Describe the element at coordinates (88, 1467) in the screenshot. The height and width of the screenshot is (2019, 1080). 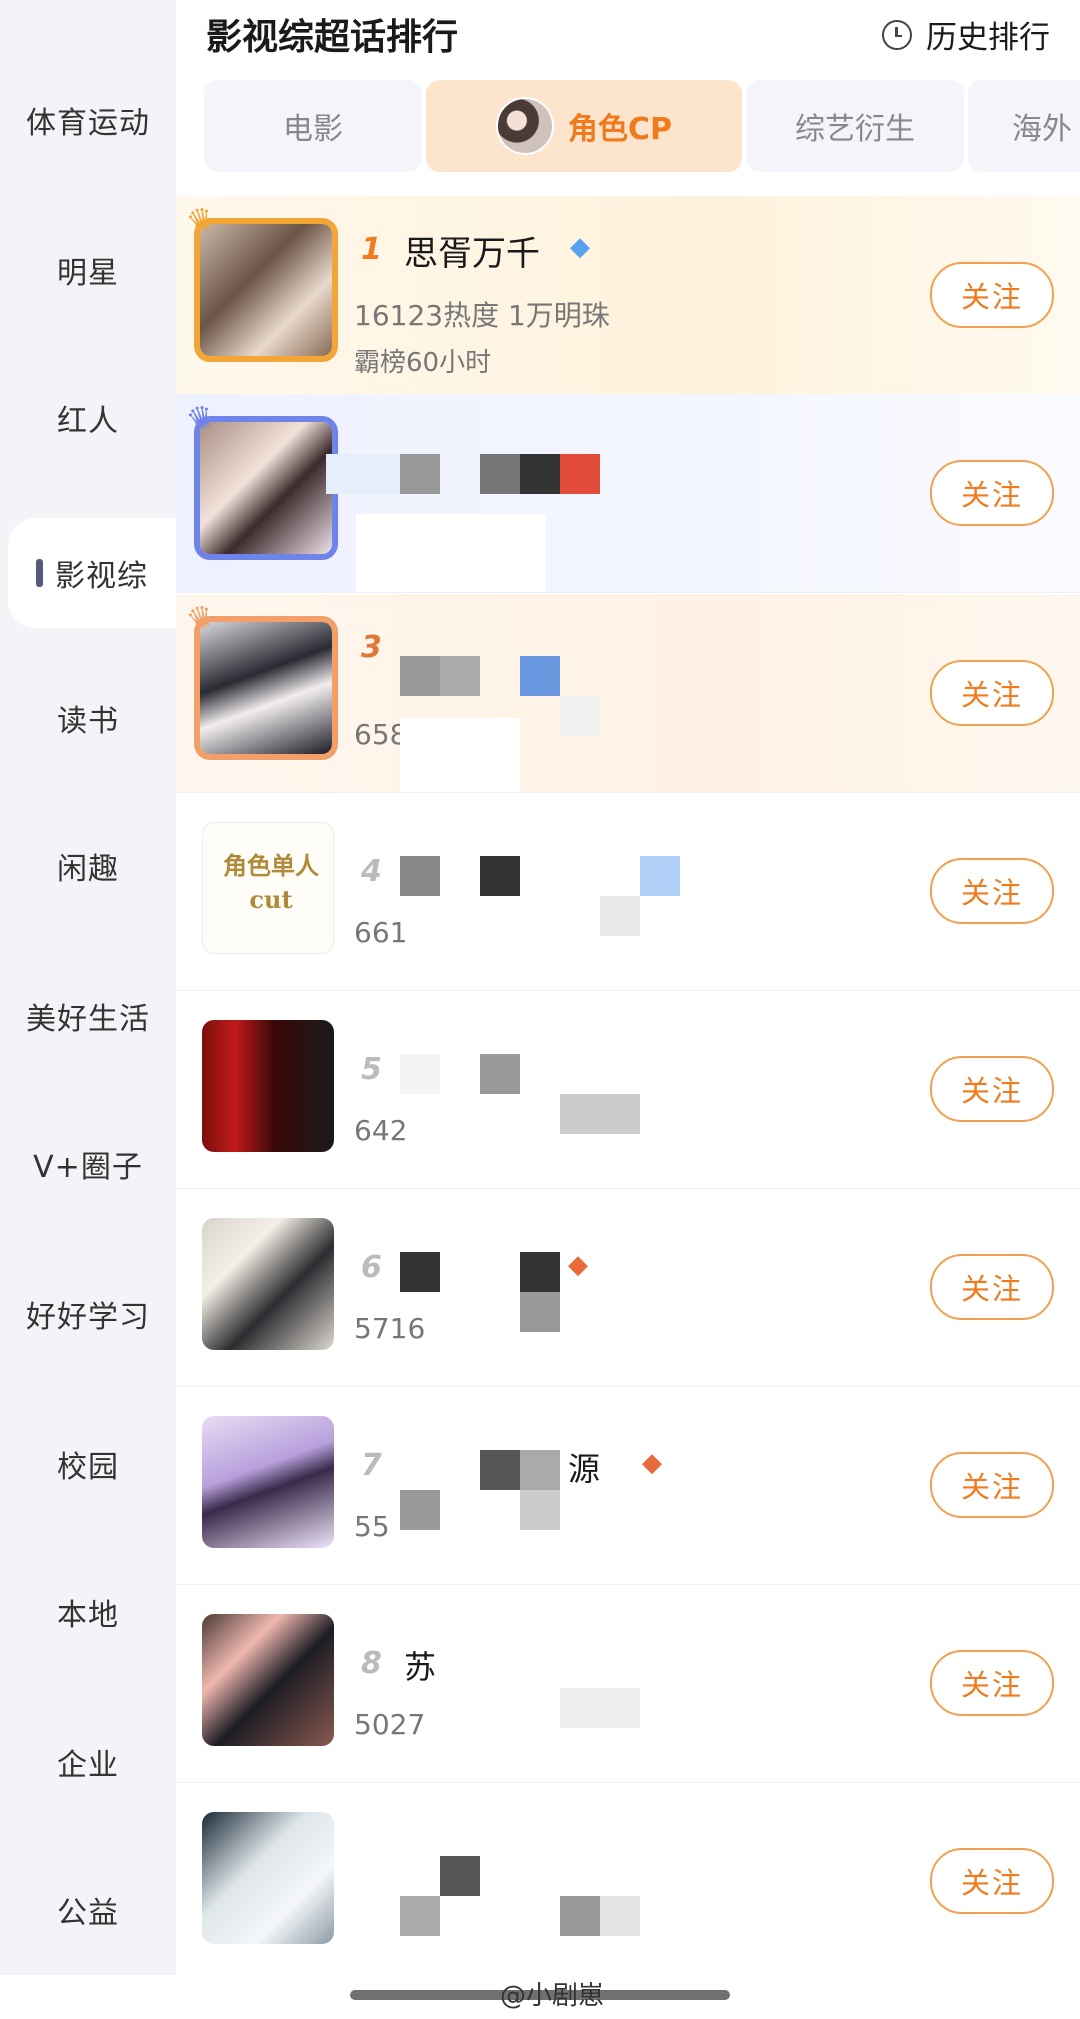
I see `sidebar-item-label: 校园` at that location.